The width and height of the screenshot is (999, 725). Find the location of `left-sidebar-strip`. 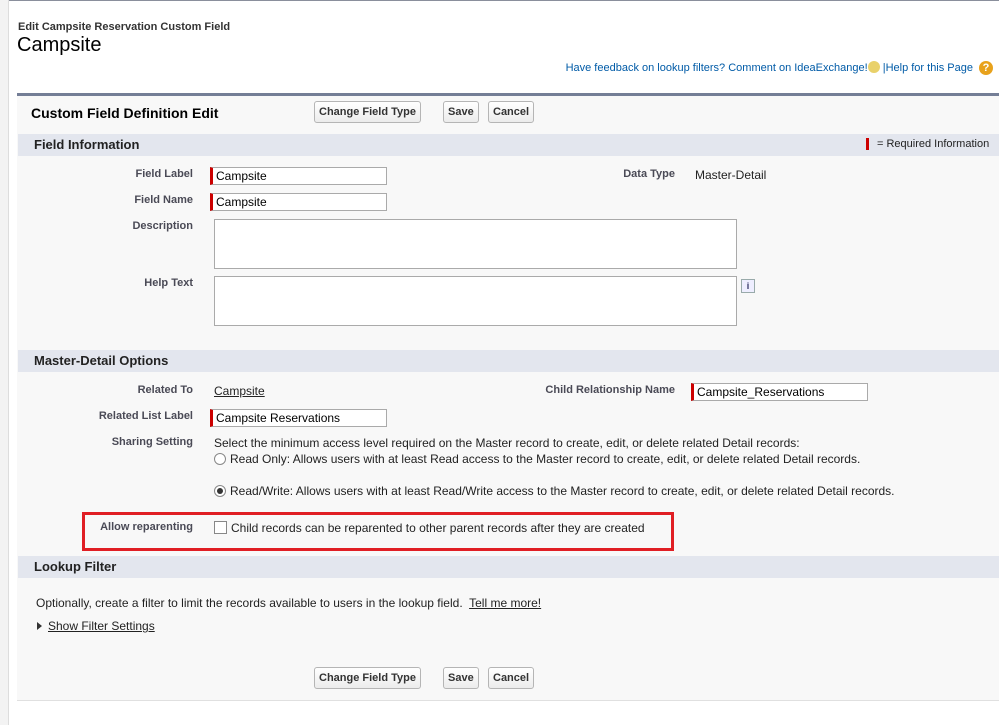

left-sidebar-strip is located at coordinates (4, 362).